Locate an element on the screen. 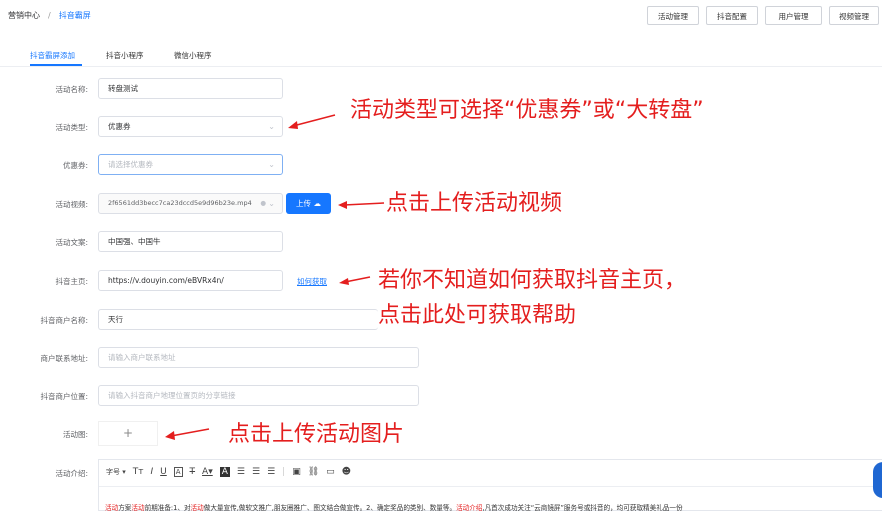  text-style-icon: Tт is located at coordinates (138, 472).